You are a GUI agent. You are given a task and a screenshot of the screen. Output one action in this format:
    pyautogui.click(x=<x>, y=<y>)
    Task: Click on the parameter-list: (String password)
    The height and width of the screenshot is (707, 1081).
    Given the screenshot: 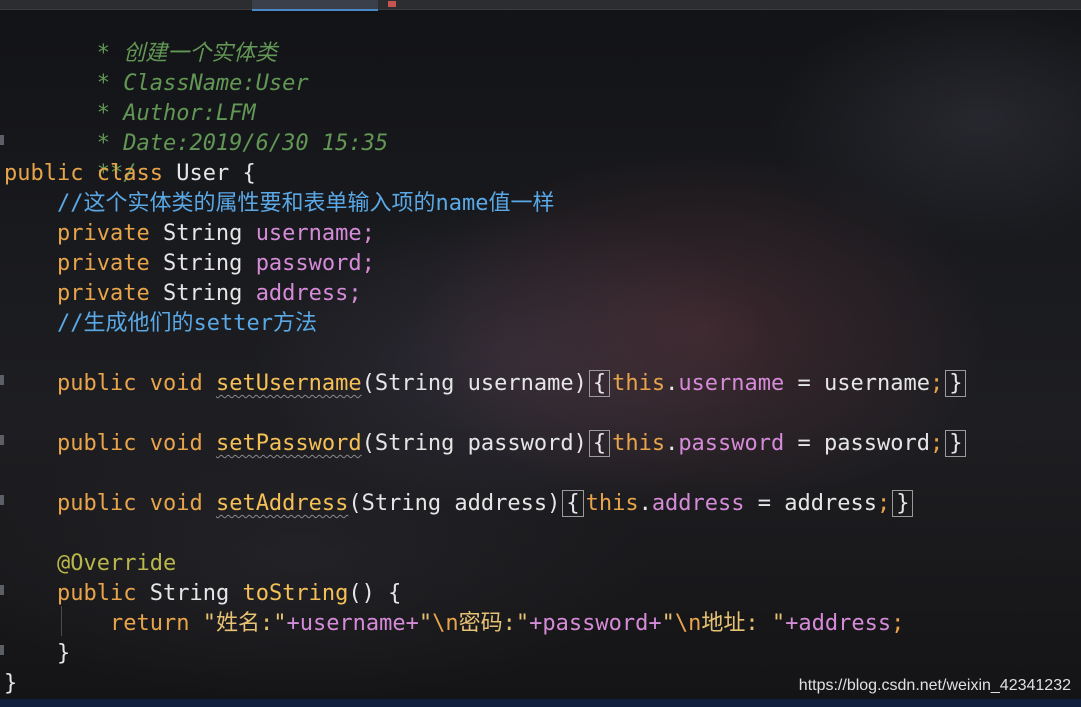 What is the action you would take?
    pyautogui.click(x=474, y=443)
    